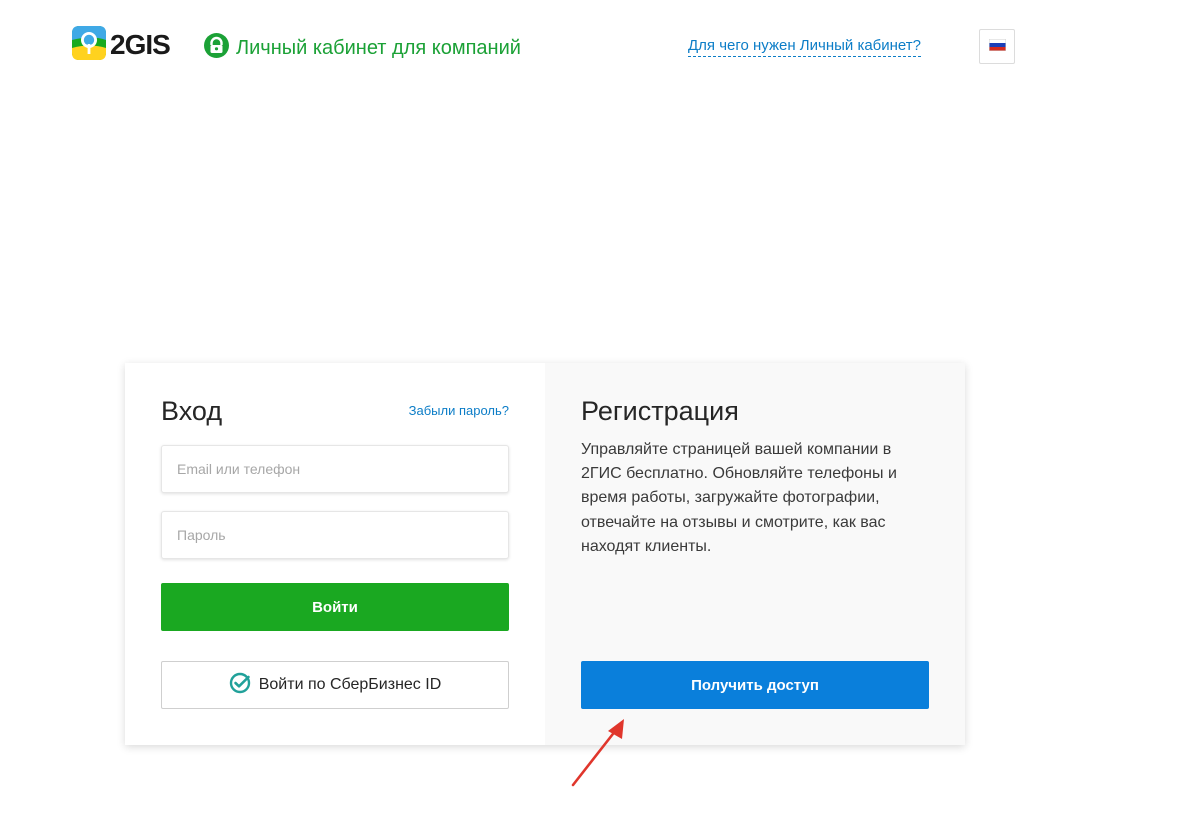  I want to click on forgot-password-link: Забыли пароль?, so click(459, 410).